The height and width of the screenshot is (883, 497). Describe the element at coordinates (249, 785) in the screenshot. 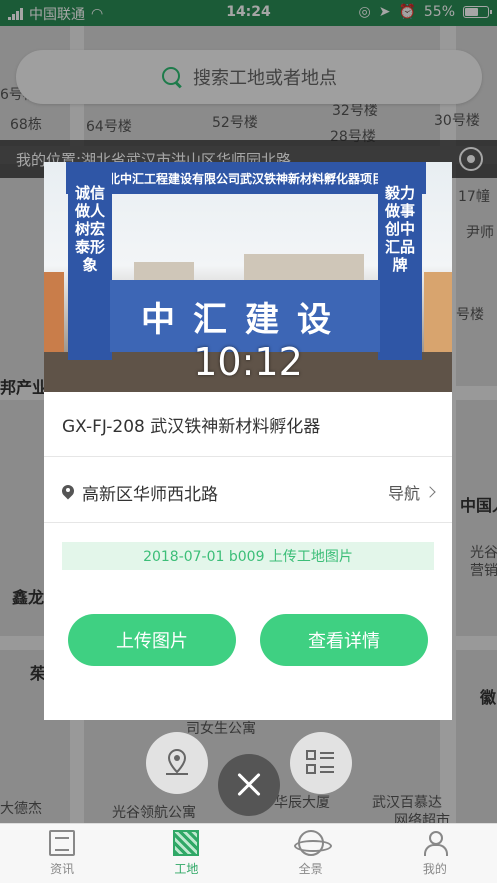

I see `close-button` at that location.